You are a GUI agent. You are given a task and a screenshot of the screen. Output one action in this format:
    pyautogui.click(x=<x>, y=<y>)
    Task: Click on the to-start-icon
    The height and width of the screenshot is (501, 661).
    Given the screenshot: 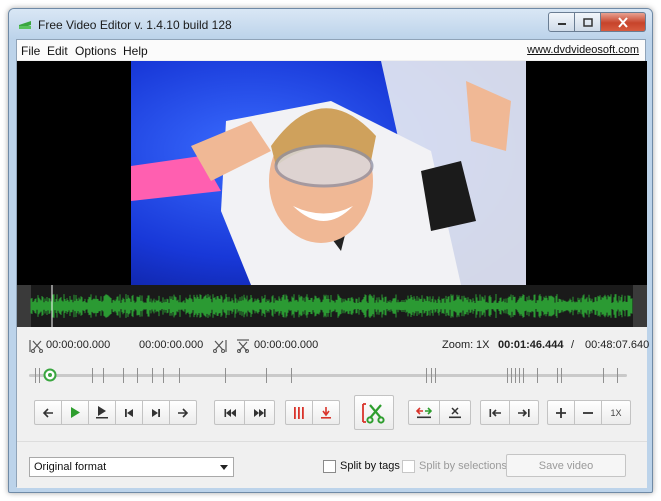 What is the action you would take?
    pyautogui.click(x=495, y=412)
    